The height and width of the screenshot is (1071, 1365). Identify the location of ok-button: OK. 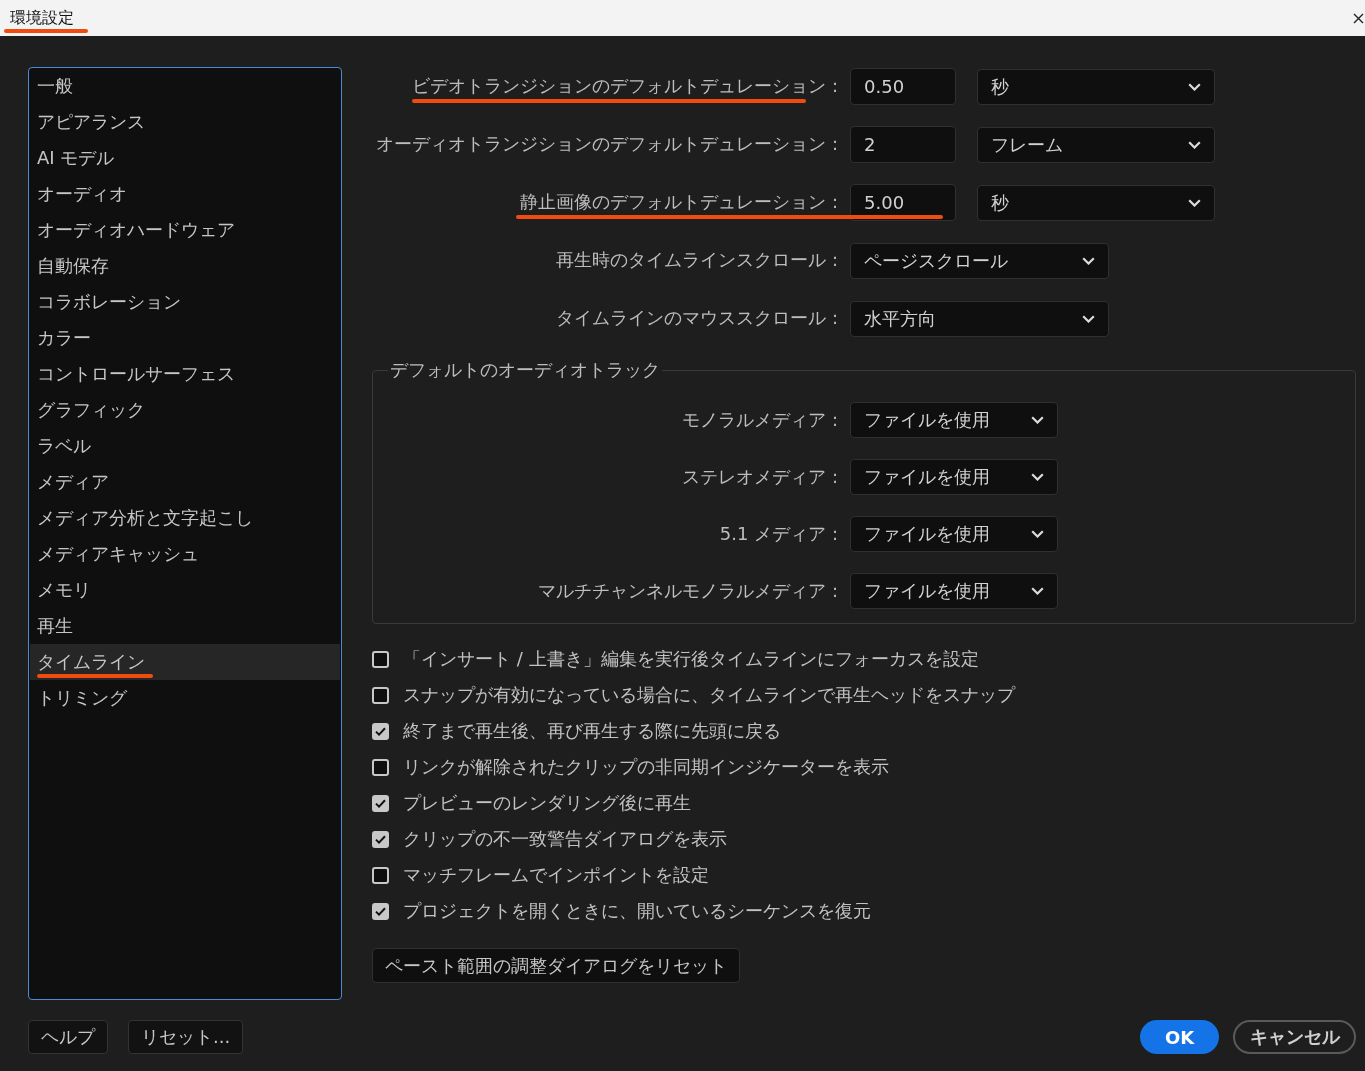
(1179, 1037).